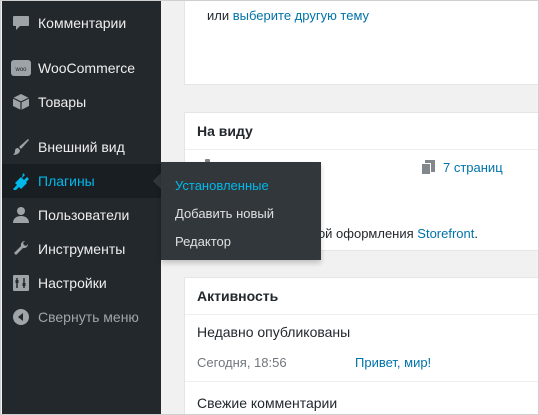 The width and height of the screenshot is (539, 415). What do you see at coordinates (157, 181) in the screenshot?
I see `submenu-pointer` at bounding box center [157, 181].